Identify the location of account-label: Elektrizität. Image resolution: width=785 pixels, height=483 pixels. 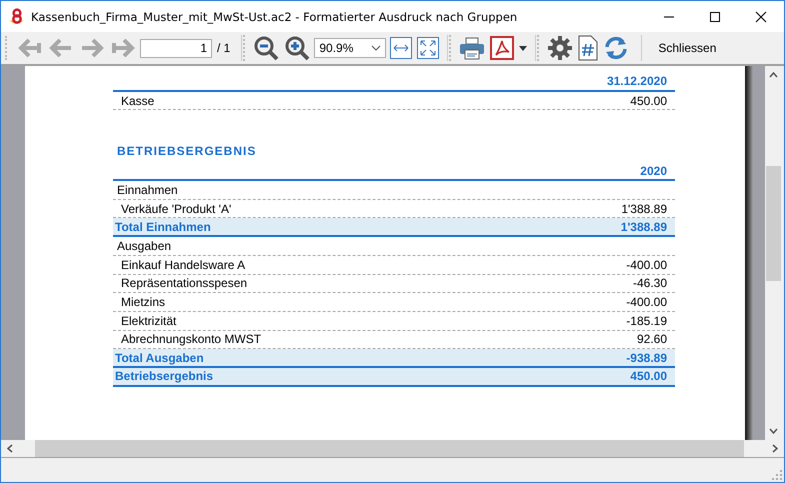
(148, 321).